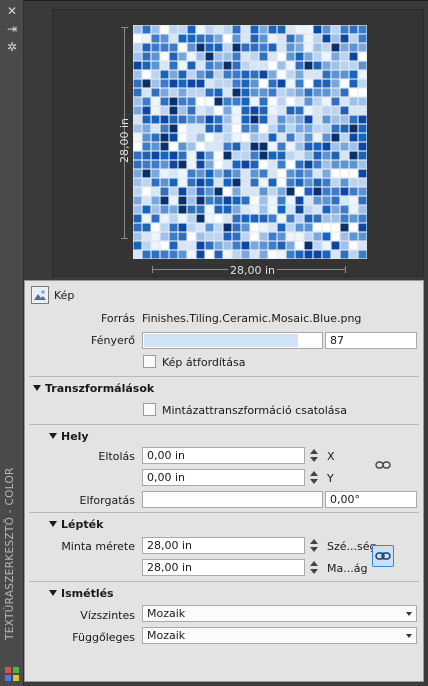 The width and height of the screenshot is (428, 686). Describe the element at coordinates (352, 546) in the screenshot. I see `sample-width-unit-label: Szé...ség` at that location.